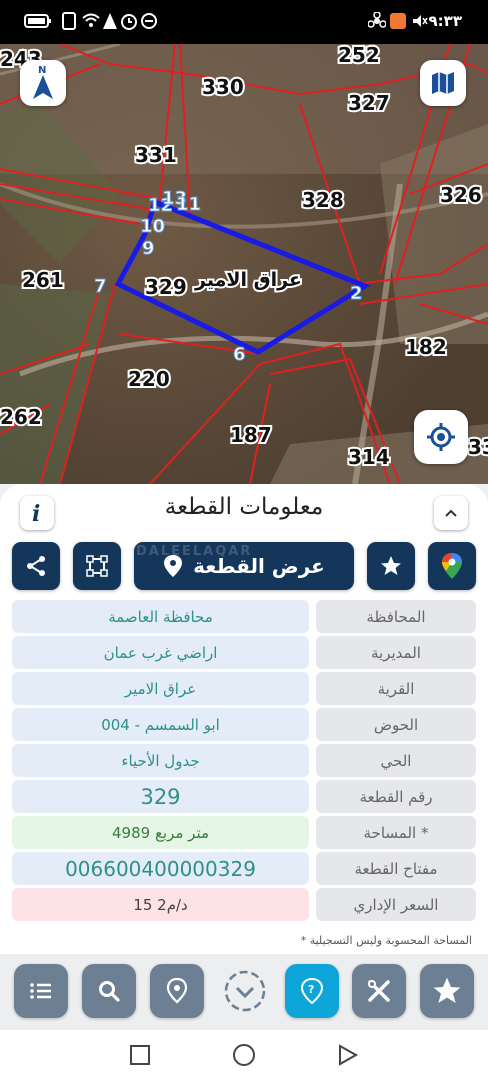  I want to click on info-row-village: عراق الامير القرية, so click(244, 688).